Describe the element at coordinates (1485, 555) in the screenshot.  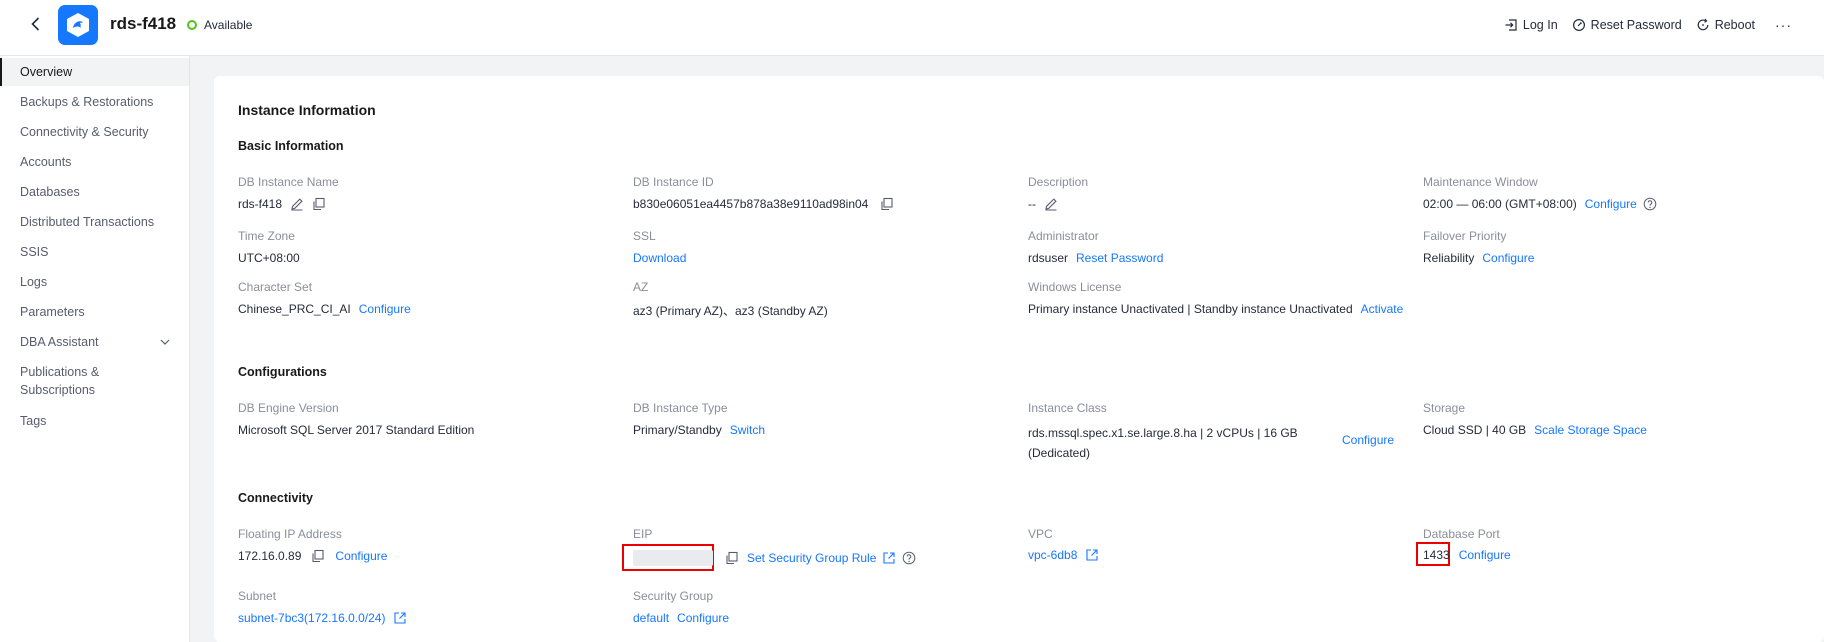
I see `port-configure-link: Configure` at that location.